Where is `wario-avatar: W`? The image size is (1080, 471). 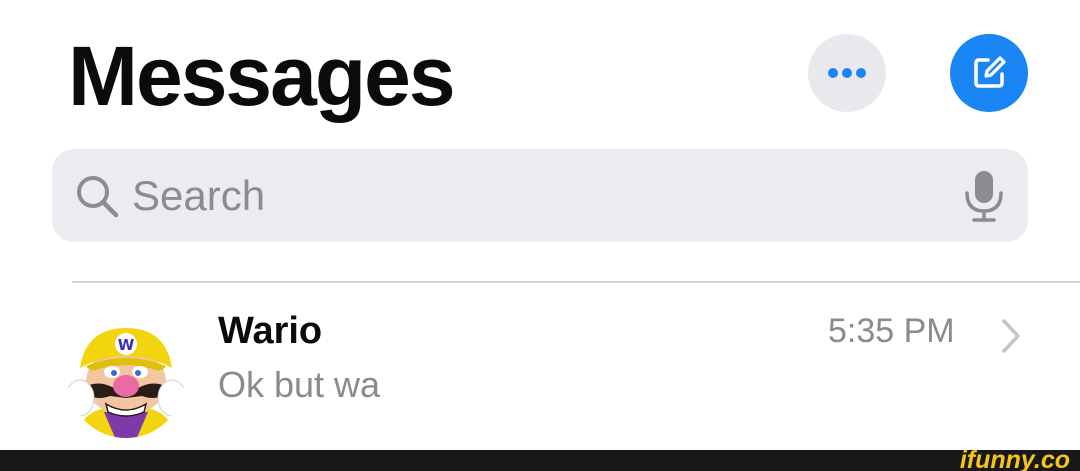 wario-avatar: W is located at coordinates (126, 380).